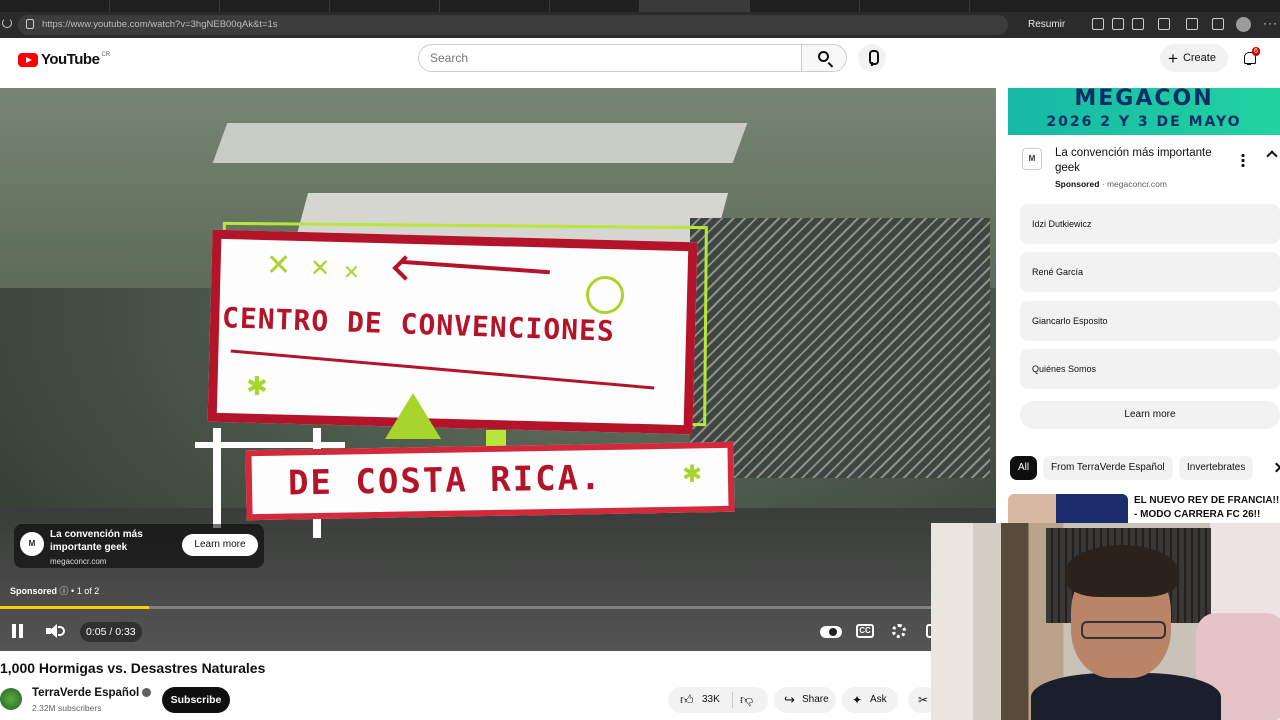 Image resolution: width=1280 pixels, height=720 pixels. I want to click on browser-menu-icon: ···, so click(1270, 23).